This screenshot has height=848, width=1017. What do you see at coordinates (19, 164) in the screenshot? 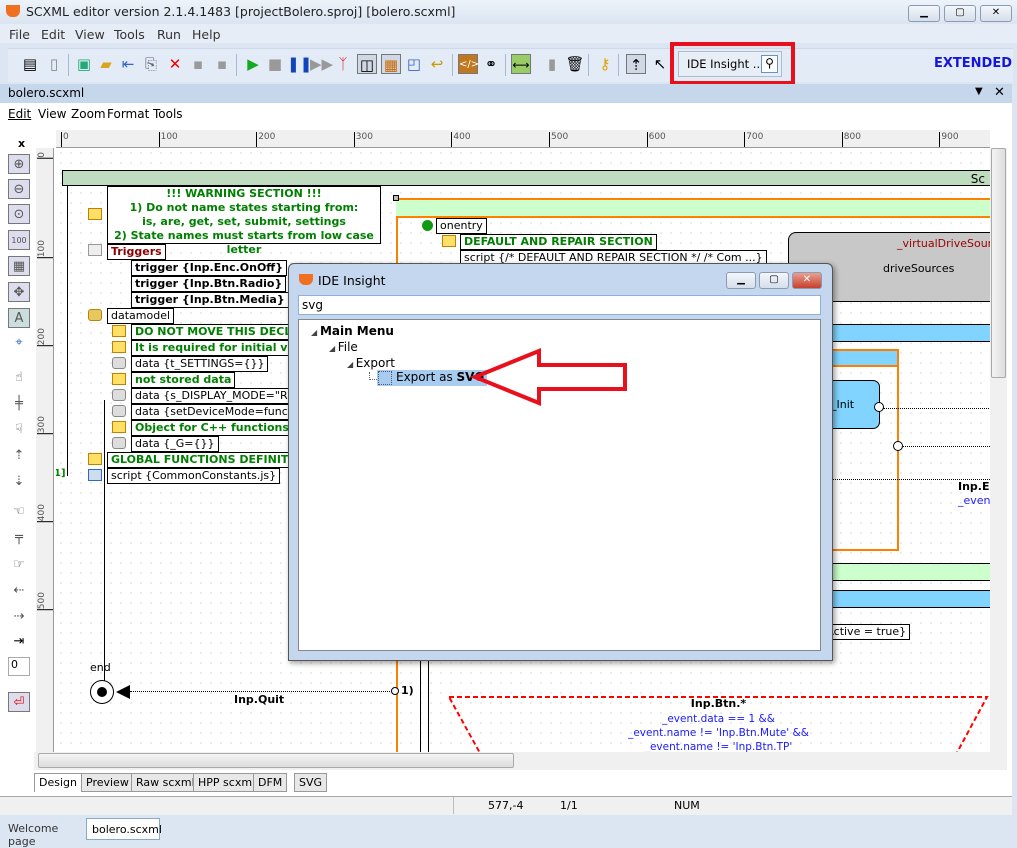
I see `zoom-in-icon: ⊕` at bounding box center [19, 164].